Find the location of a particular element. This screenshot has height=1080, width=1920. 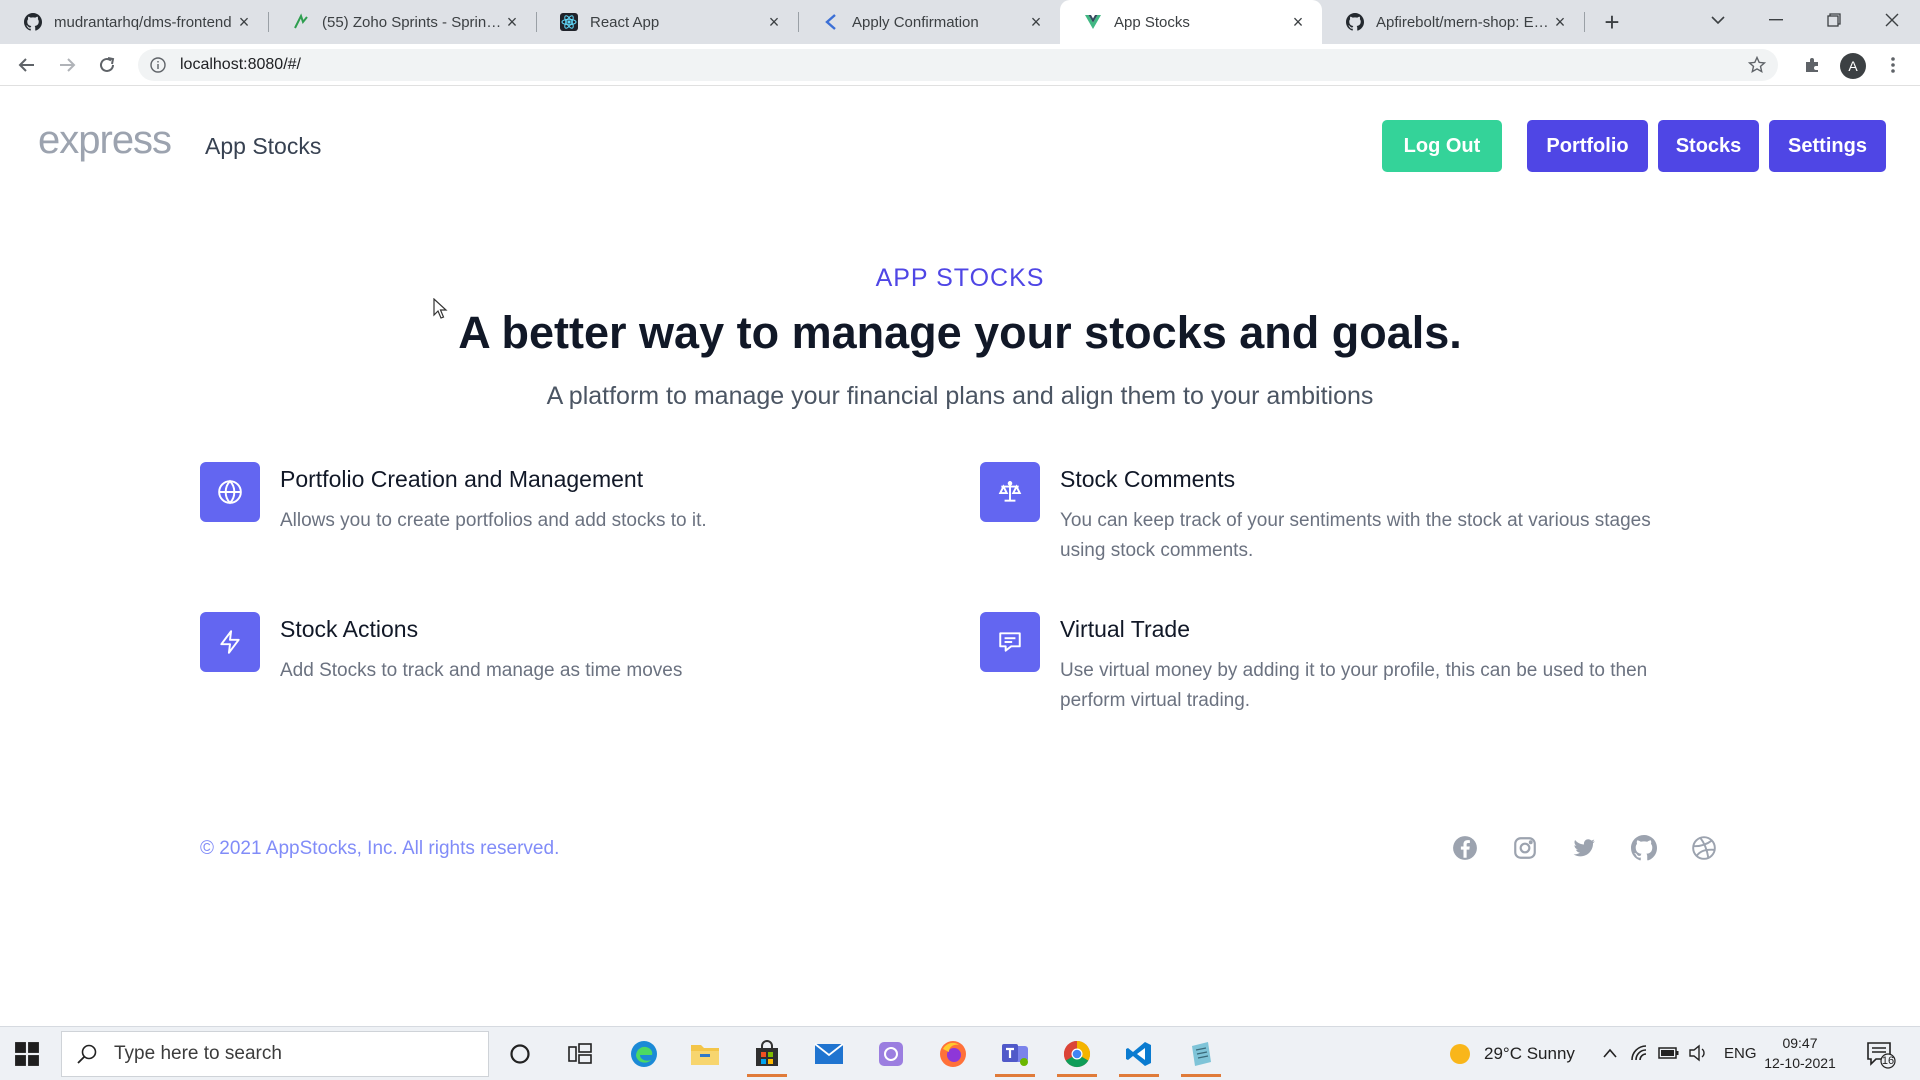

portfolio-button: Portfolio is located at coordinates (1587, 146).